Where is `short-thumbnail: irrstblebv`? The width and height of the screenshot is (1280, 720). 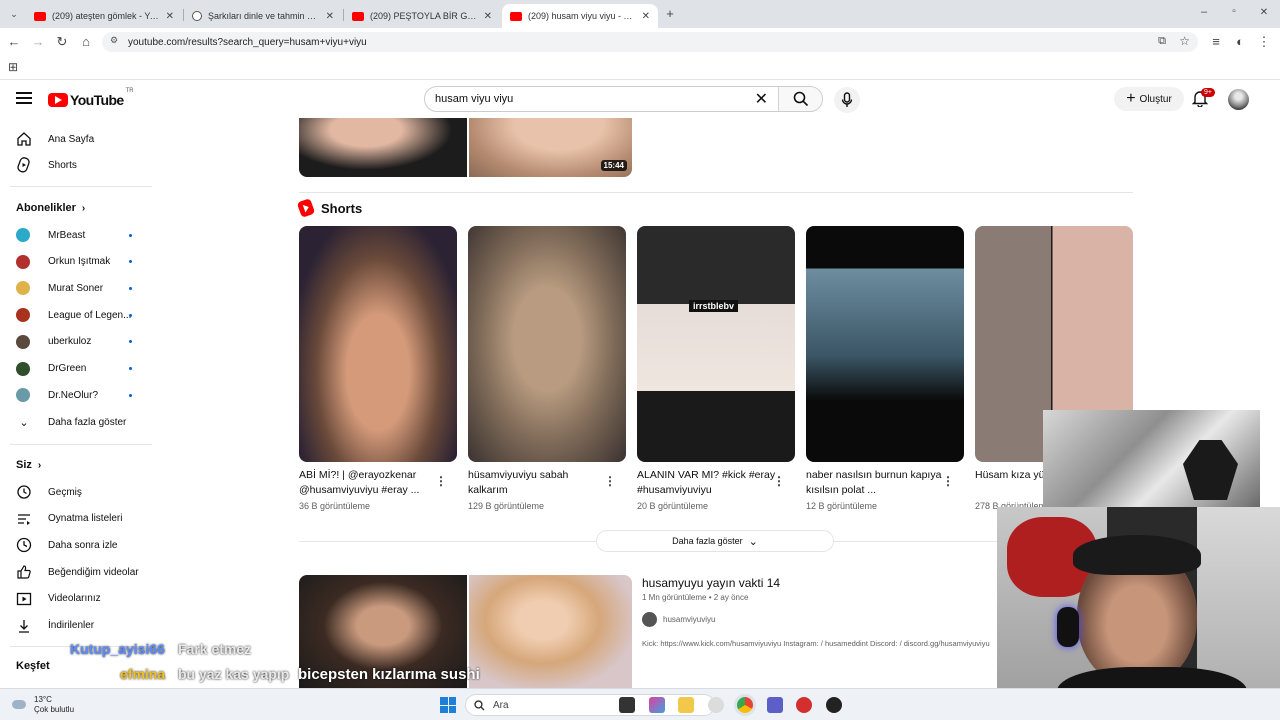
short-thumbnail: irrstblebv is located at coordinates (716, 344).